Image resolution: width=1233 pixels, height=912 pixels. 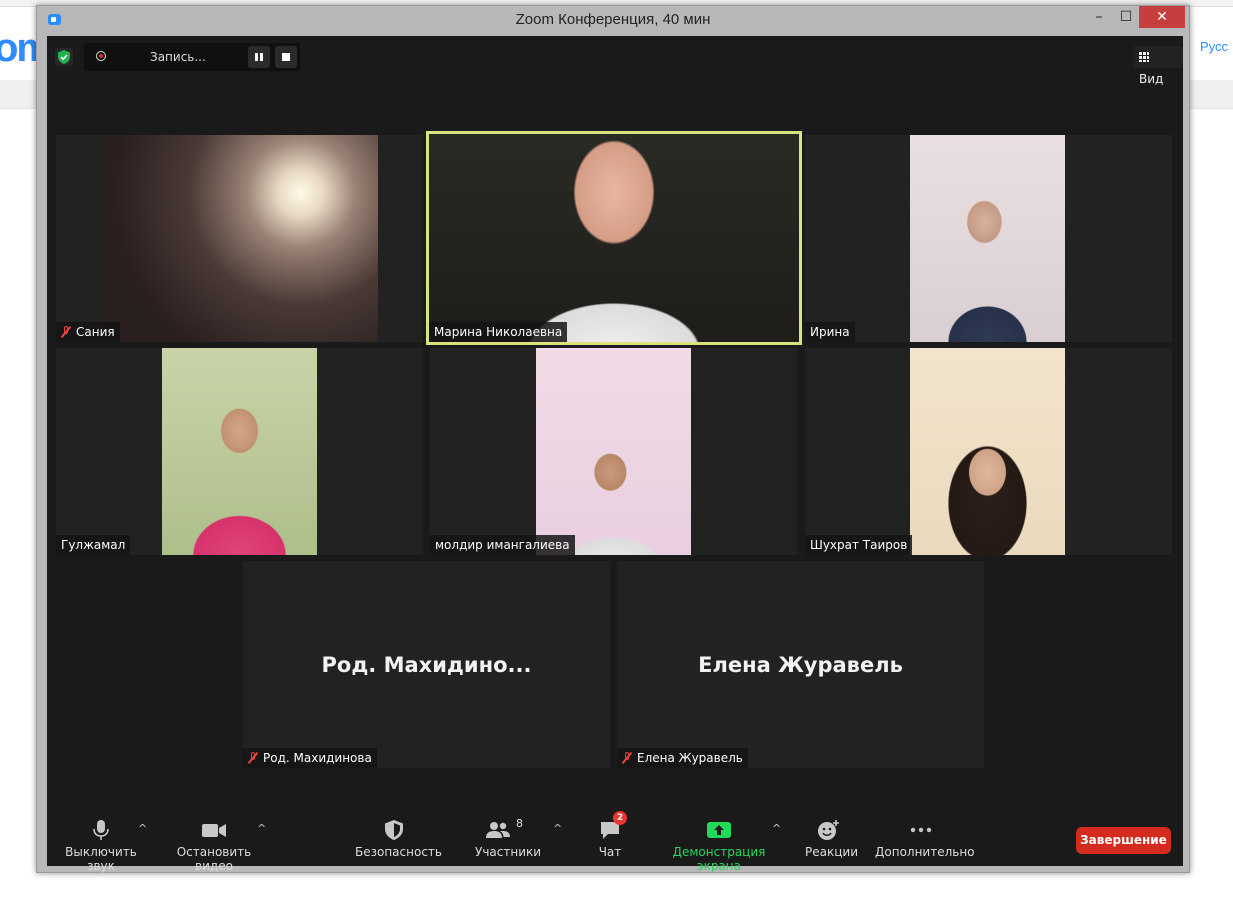 What do you see at coordinates (620, 818) in the screenshot?
I see `chat-unread-badge: 2` at bounding box center [620, 818].